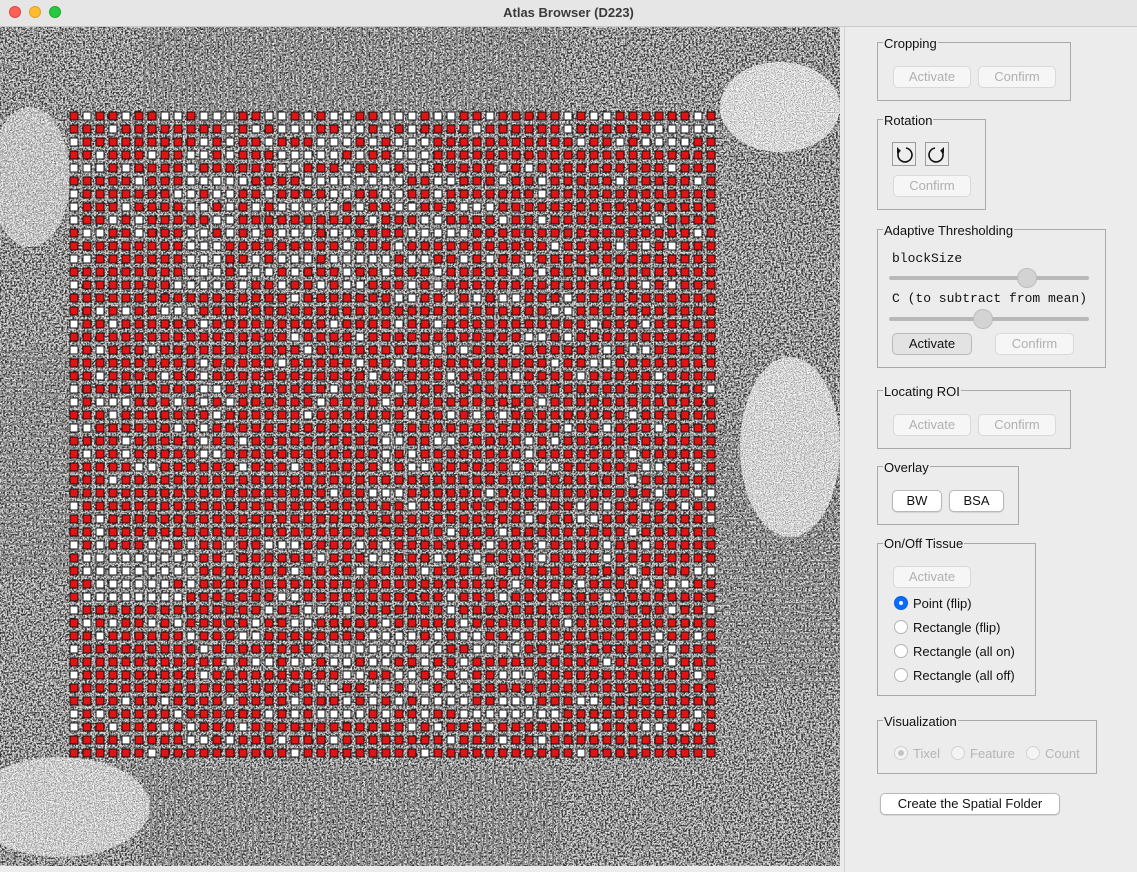 This screenshot has height=872, width=1137. What do you see at coordinates (989, 278) in the screenshot?
I see `blocksize-slider-track` at bounding box center [989, 278].